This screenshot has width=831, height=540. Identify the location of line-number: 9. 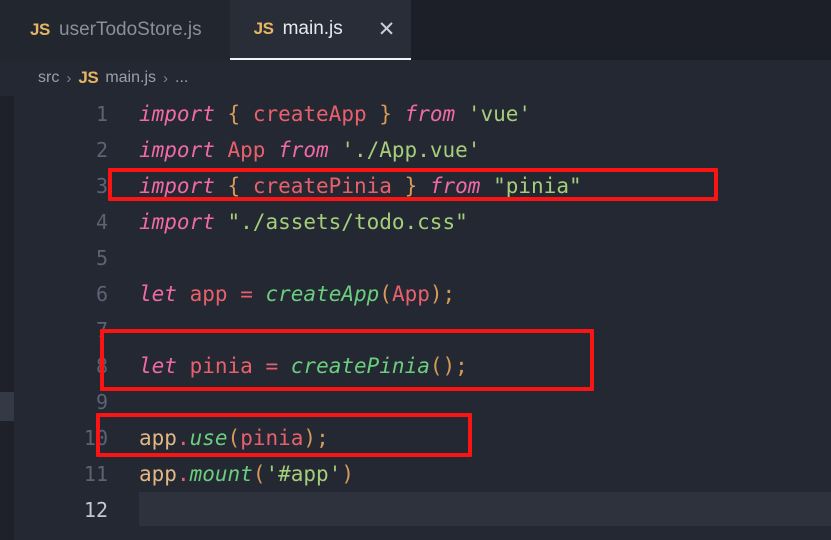
(101, 402).